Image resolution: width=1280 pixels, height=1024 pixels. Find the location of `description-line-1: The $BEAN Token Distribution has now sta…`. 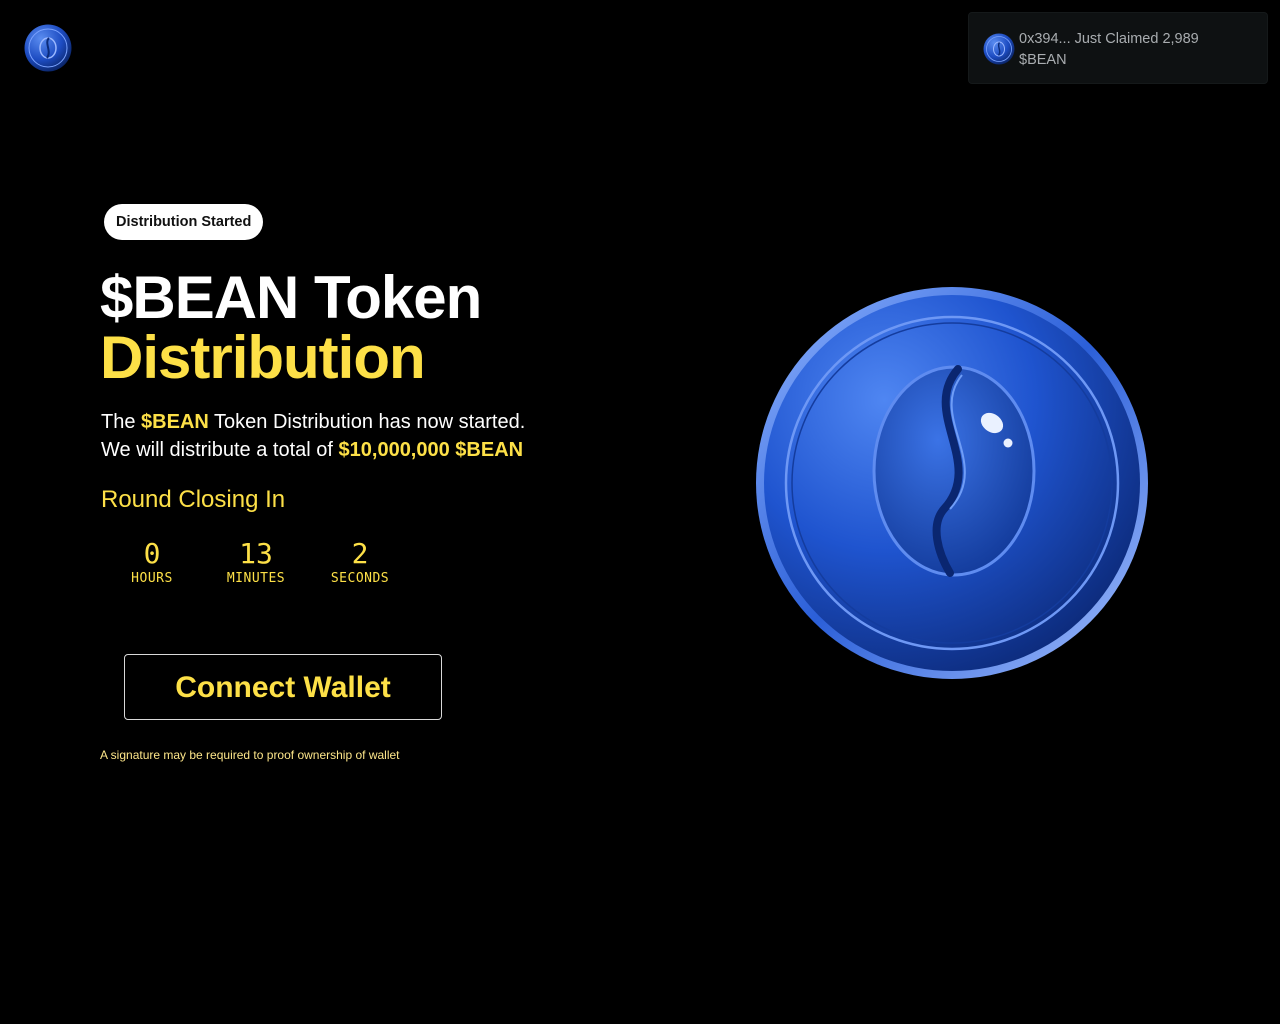

description-line-1: The $BEAN Token Distribution has now sta… is located at coordinates (313, 422).